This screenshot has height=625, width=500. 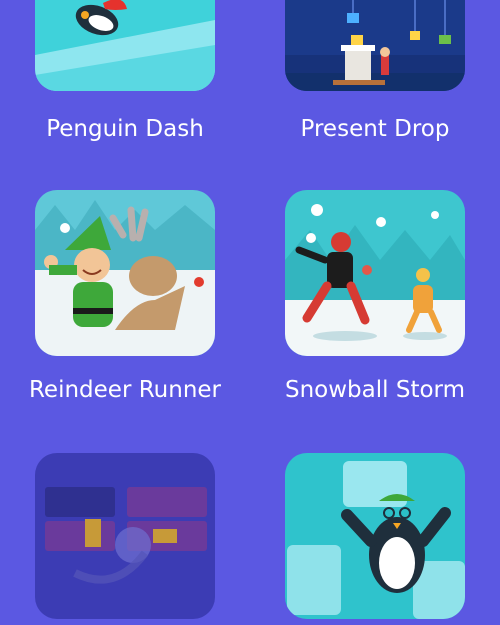 I want to click on game-card-snowball-storm: Snowball Storm, so click(x=375, y=296).